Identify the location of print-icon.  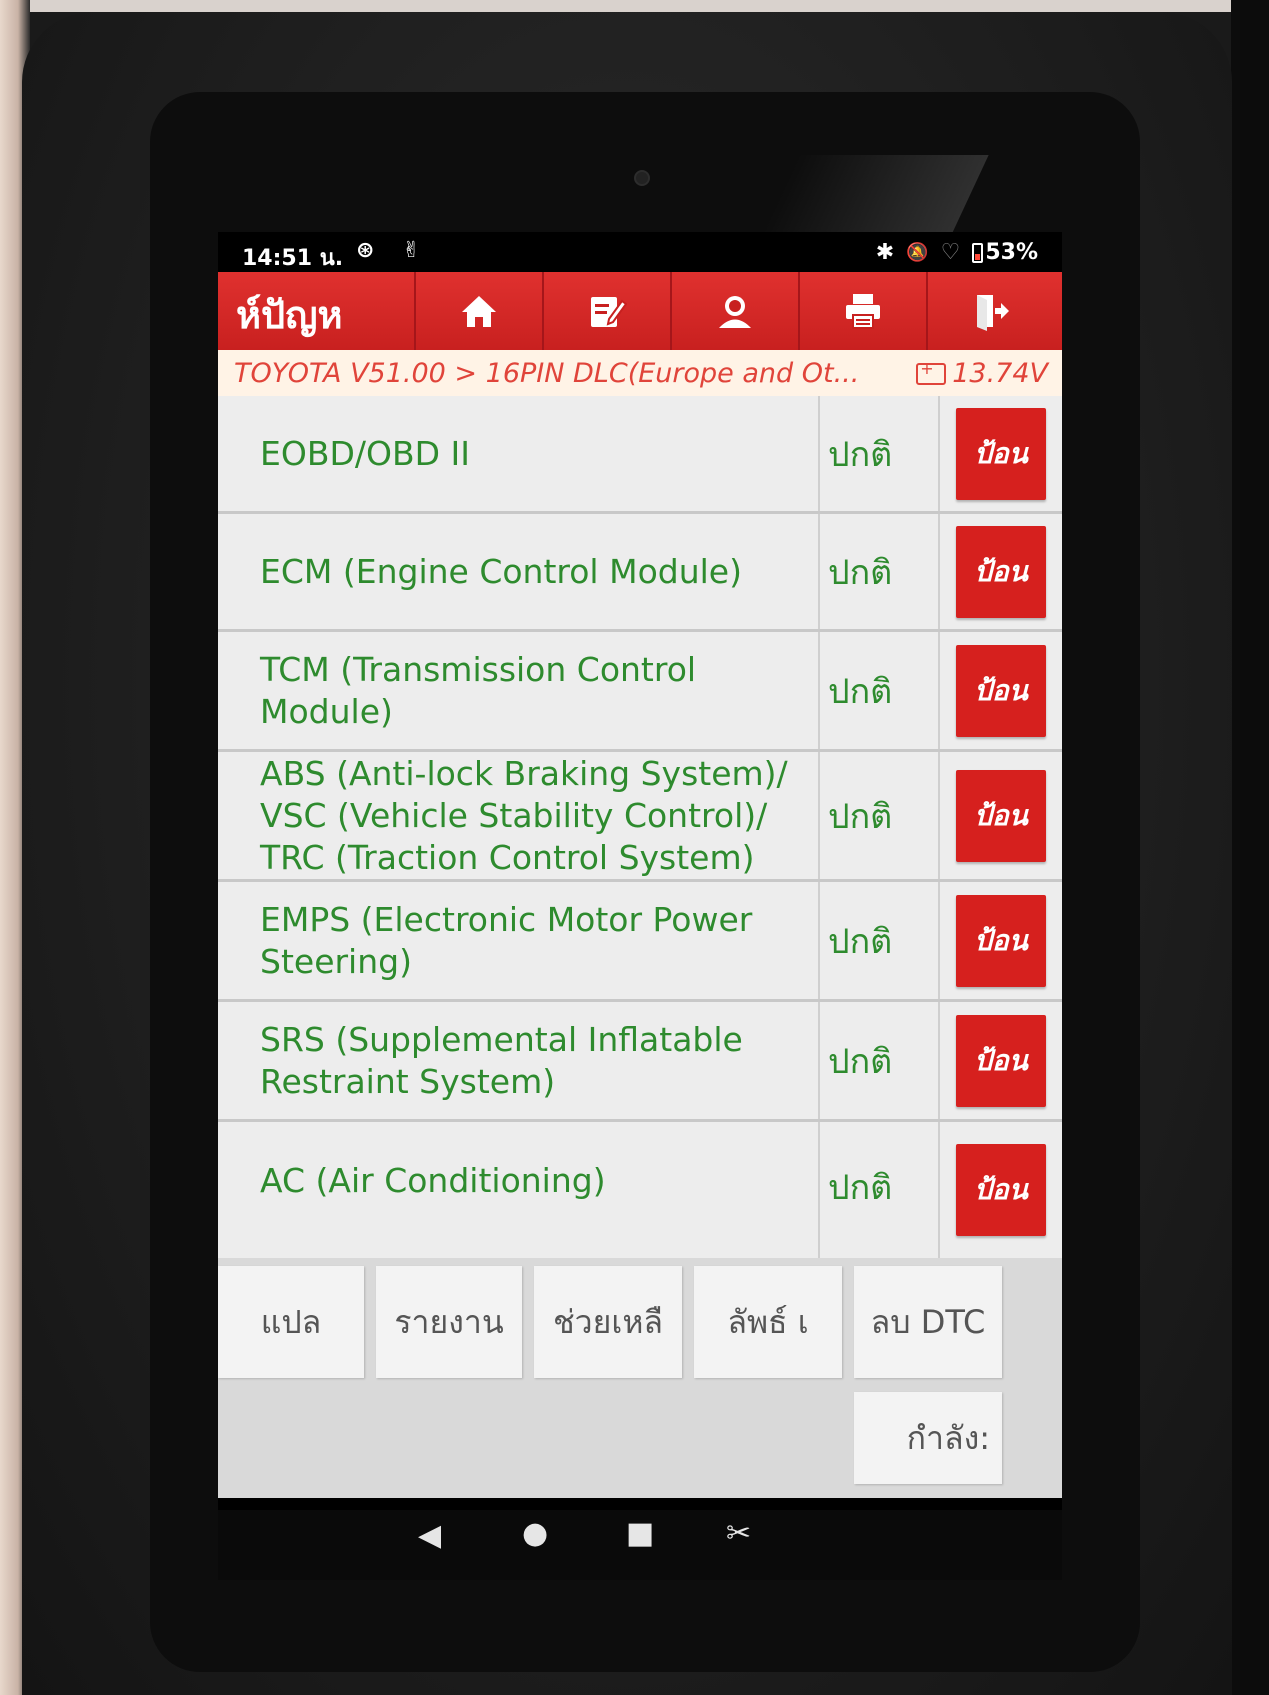
(863, 311).